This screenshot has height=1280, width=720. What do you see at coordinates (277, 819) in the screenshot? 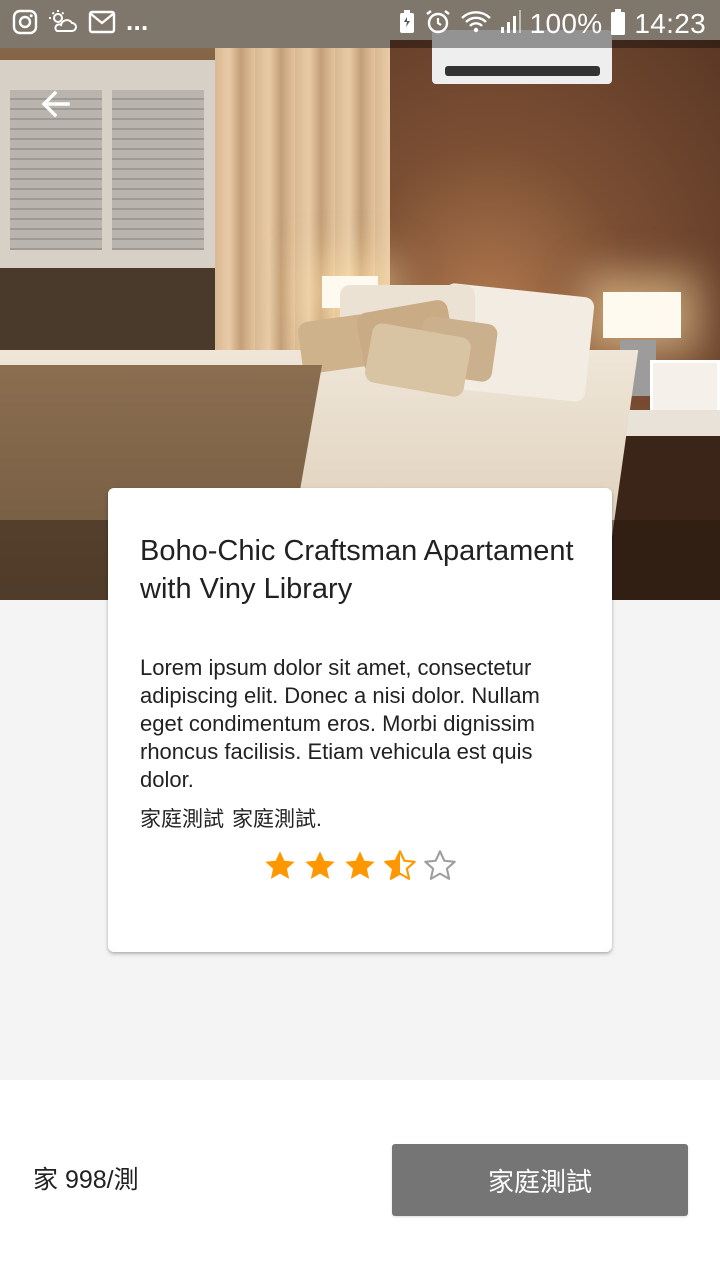
I see `listing-tag: 家庭測試.` at bounding box center [277, 819].